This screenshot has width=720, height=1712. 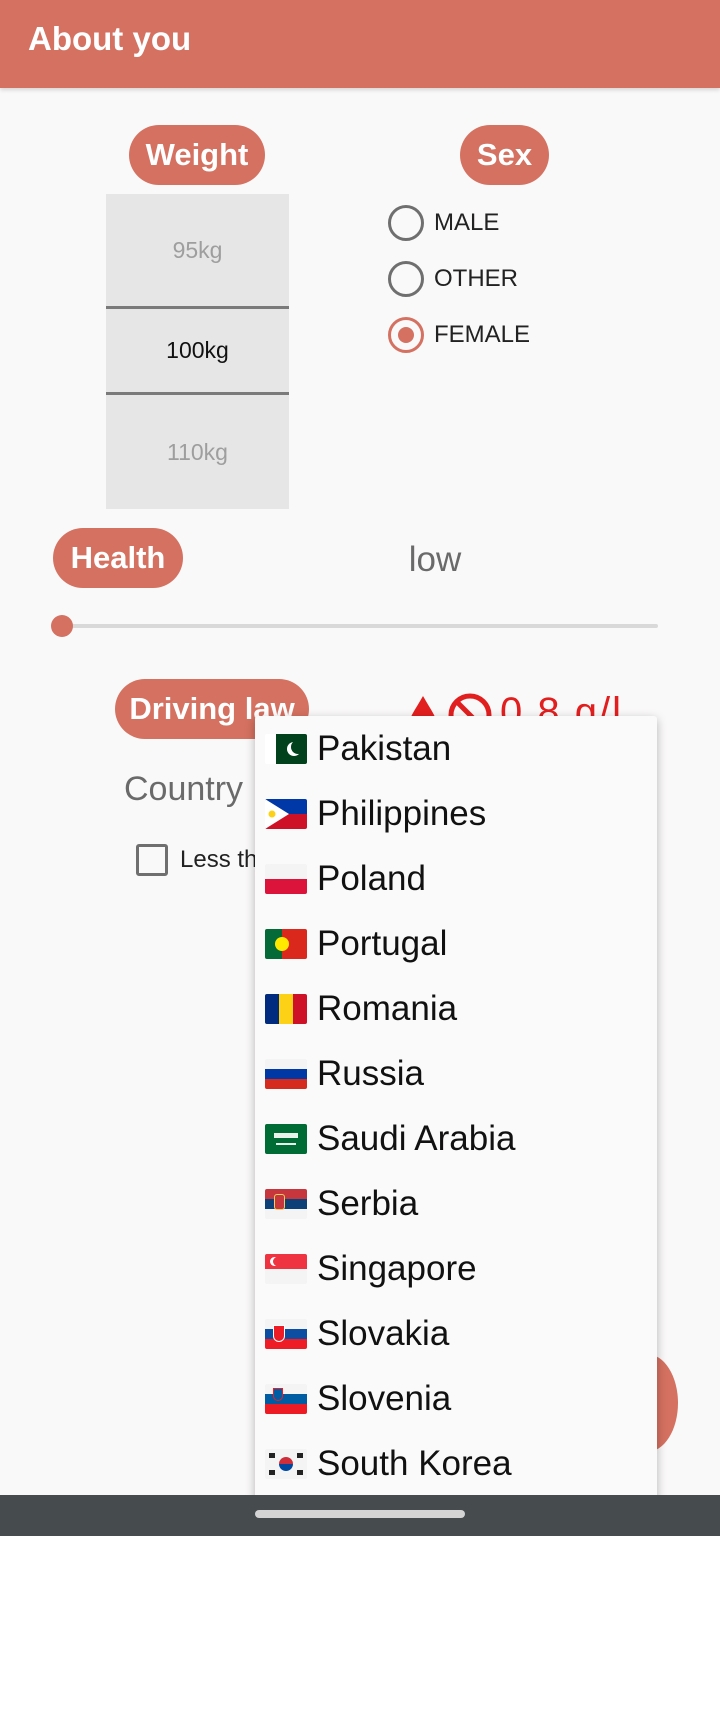 I want to click on radio-label: MALE, so click(x=467, y=222).